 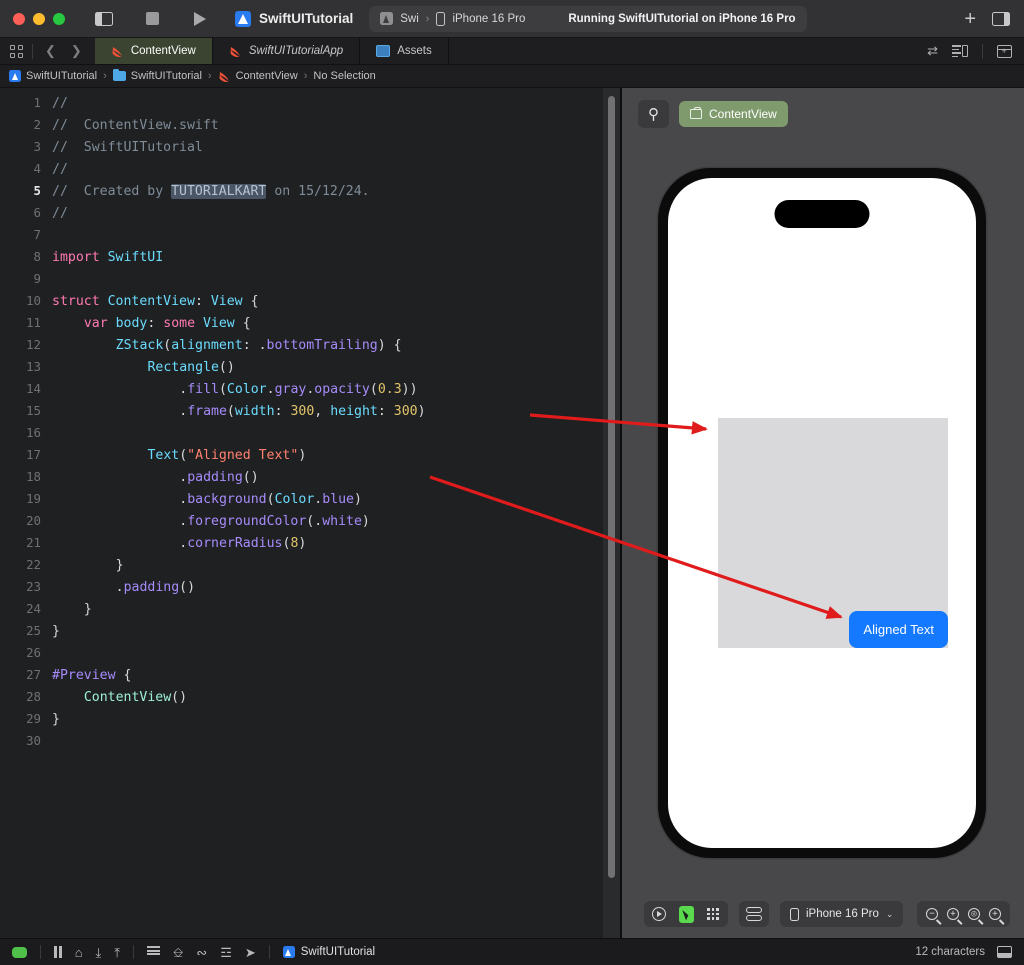 What do you see at coordinates (117, 952) in the screenshot?
I see `step-out-icon: ⤒` at bounding box center [117, 952].